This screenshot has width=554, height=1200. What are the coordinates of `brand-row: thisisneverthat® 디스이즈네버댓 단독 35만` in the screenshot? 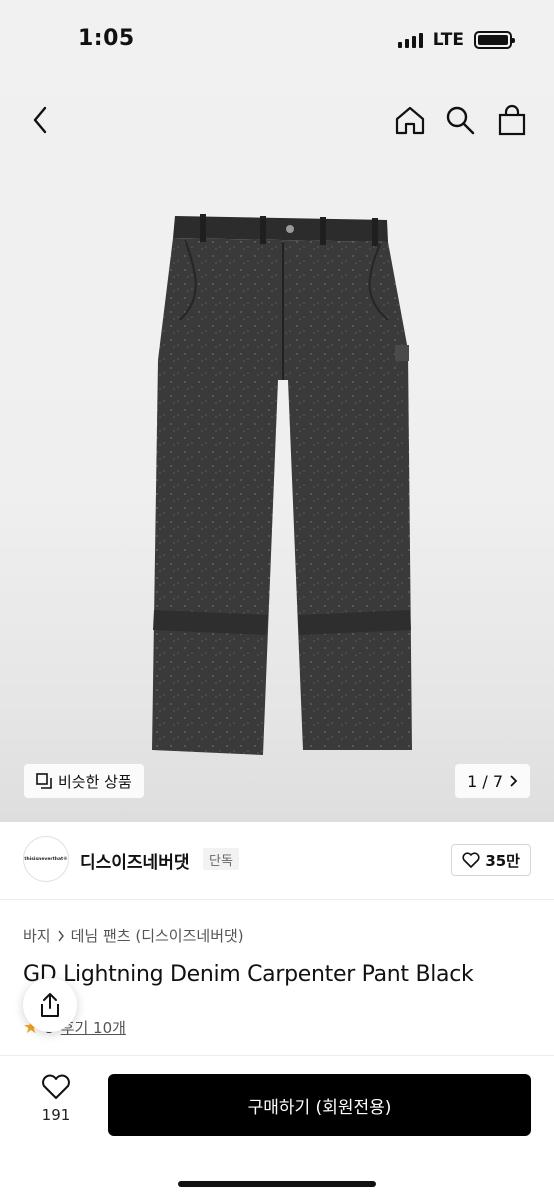 It's located at (277, 861).